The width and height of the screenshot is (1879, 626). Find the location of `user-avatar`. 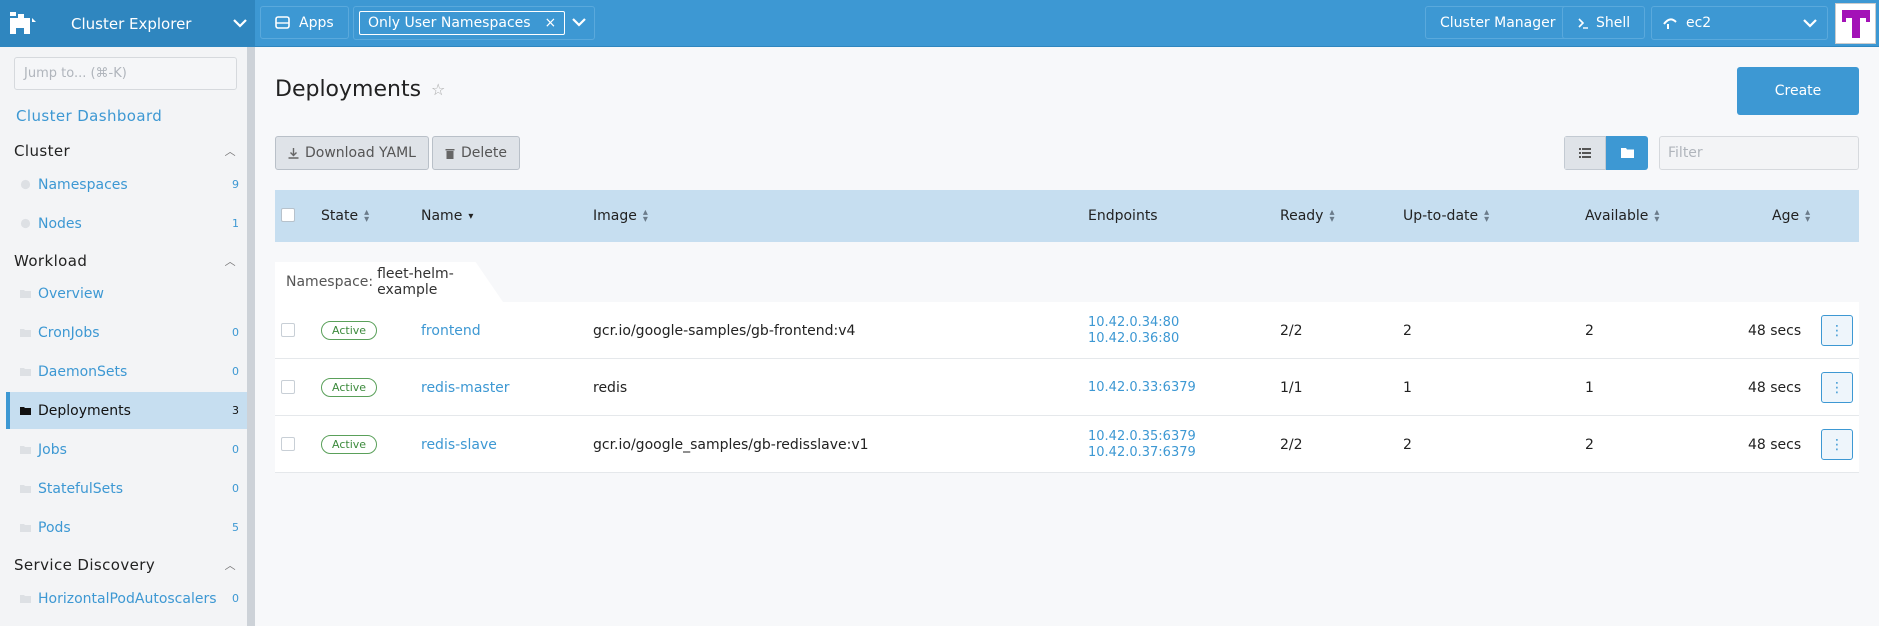

user-avatar is located at coordinates (1855, 23).